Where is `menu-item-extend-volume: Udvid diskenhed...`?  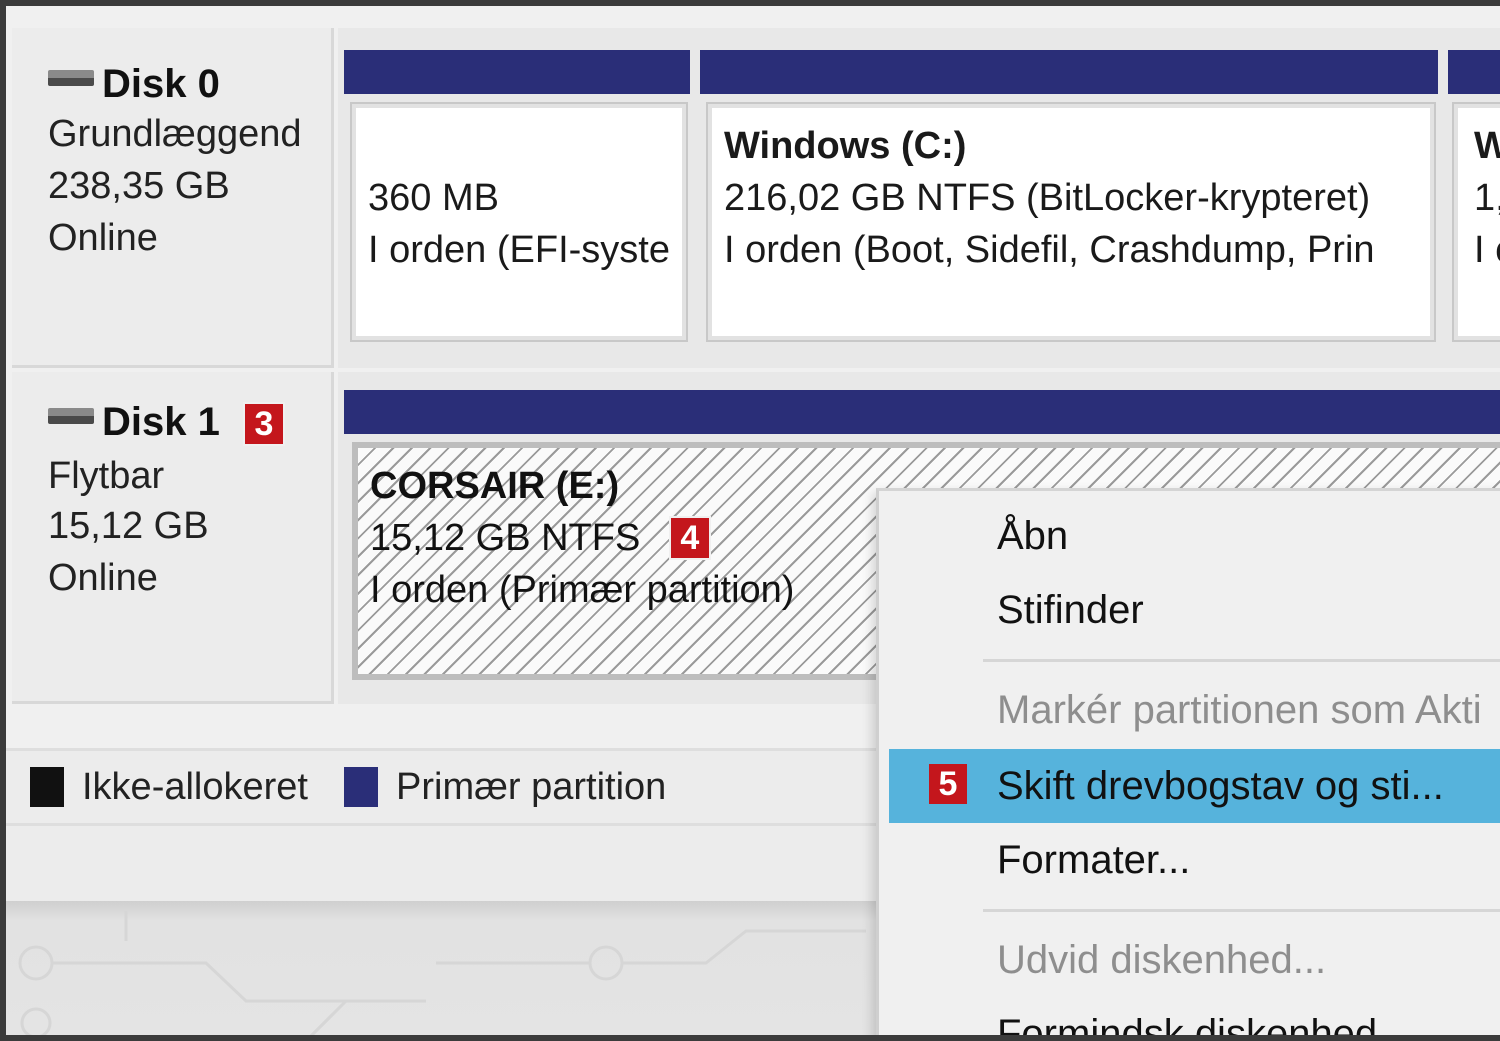
menu-item-extend-volume: Udvid diskenhed... is located at coordinates (1189, 960).